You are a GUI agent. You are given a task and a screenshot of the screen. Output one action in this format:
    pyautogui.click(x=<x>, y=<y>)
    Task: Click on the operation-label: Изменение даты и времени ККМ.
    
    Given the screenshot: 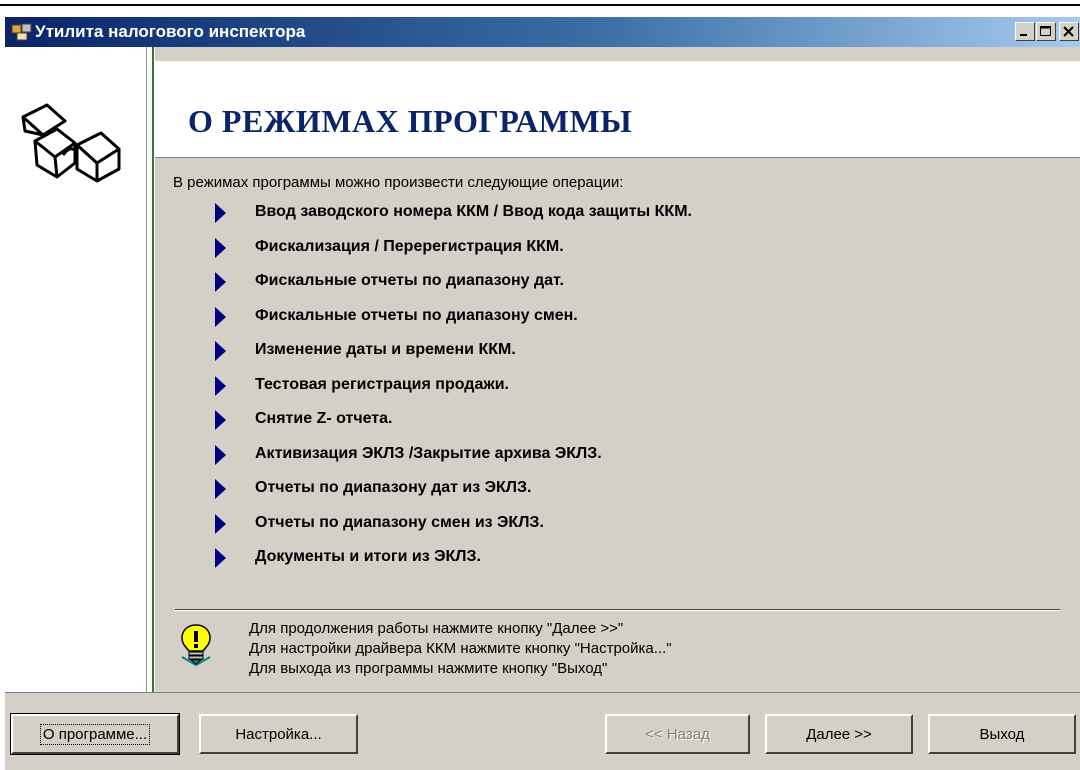 What is the action you would take?
    pyautogui.click(x=385, y=349)
    